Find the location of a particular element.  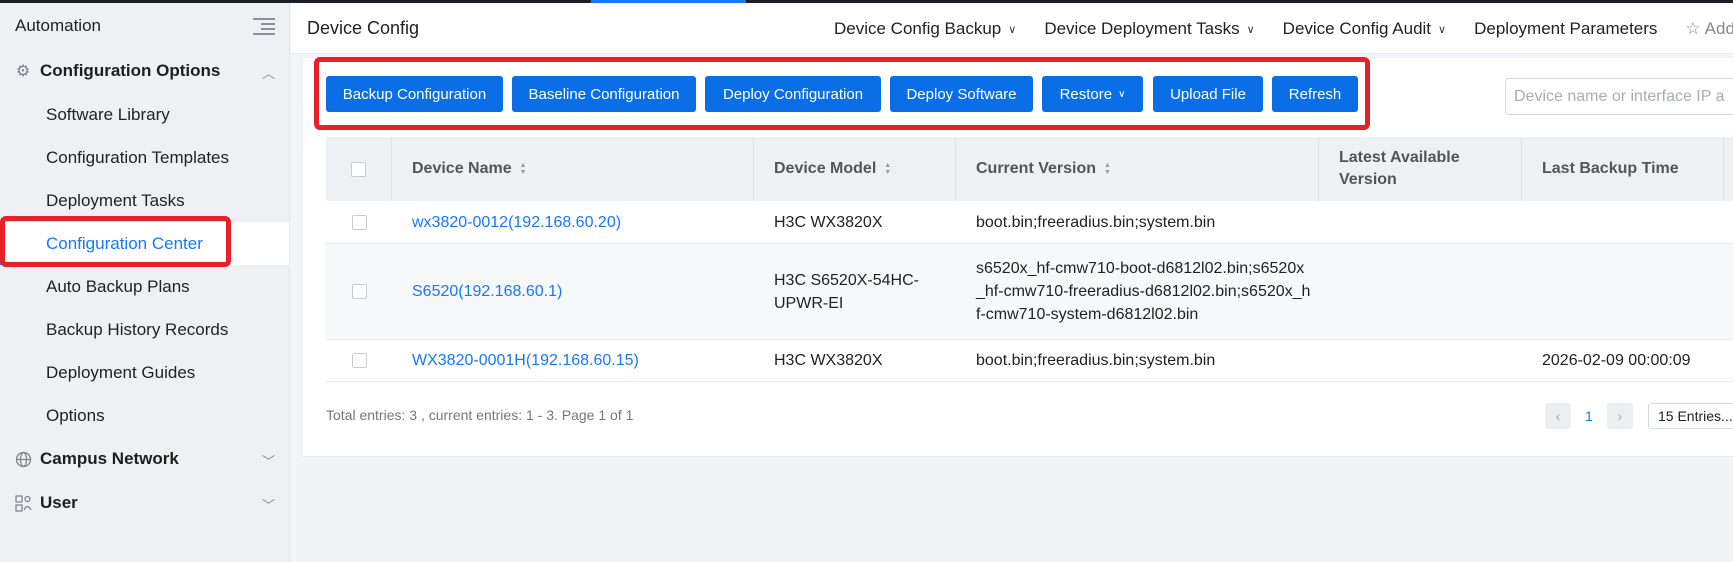

column-header-current-version: Current Version ▲ ▼ is located at coordinates (1137, 169).